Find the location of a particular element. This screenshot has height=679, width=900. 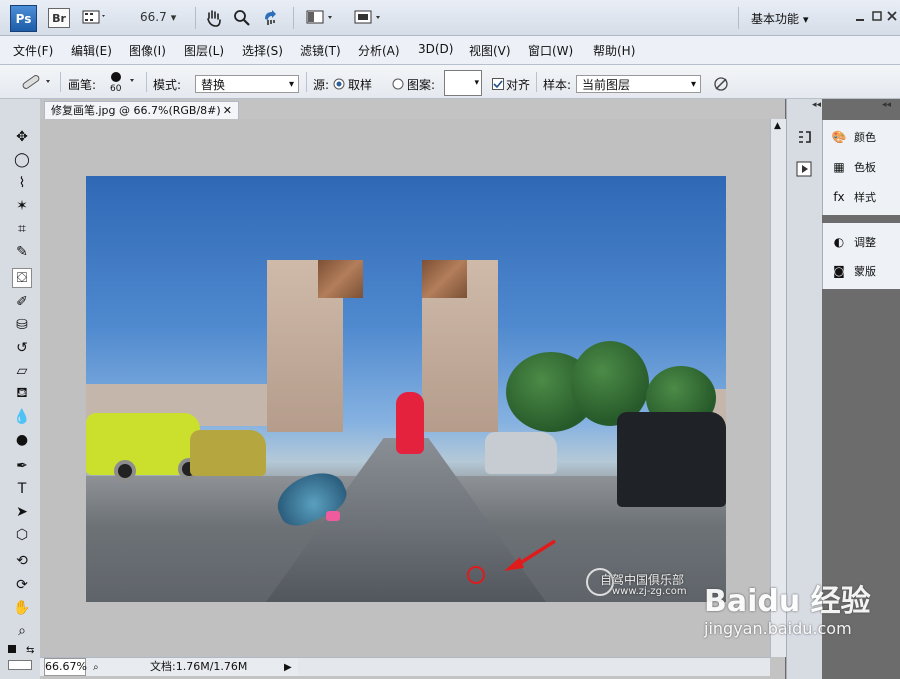

menu-image: 图像(I) is located at coordinates (147, 50).